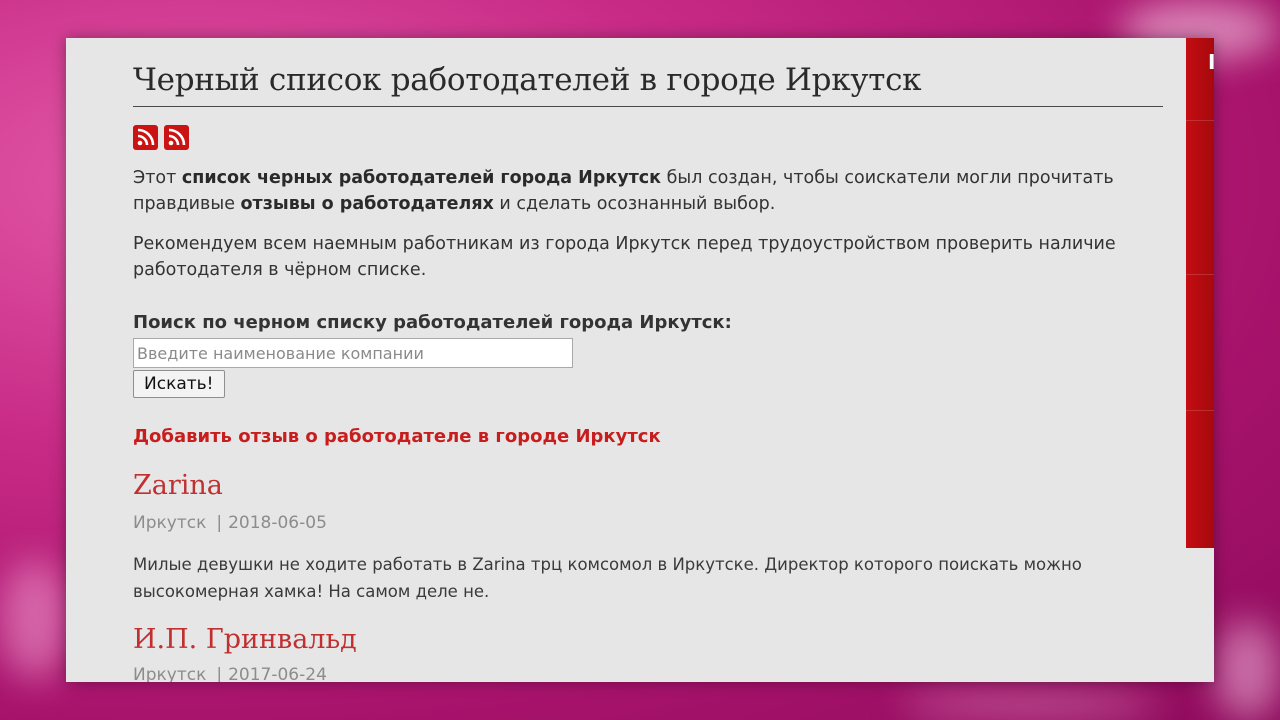 The image size is (1280, 720). What do you see at coordinates (648, 640) in the screenshot?
I see `review-company-link: И.П. Гринвальд` at bounding box center [648, 640].